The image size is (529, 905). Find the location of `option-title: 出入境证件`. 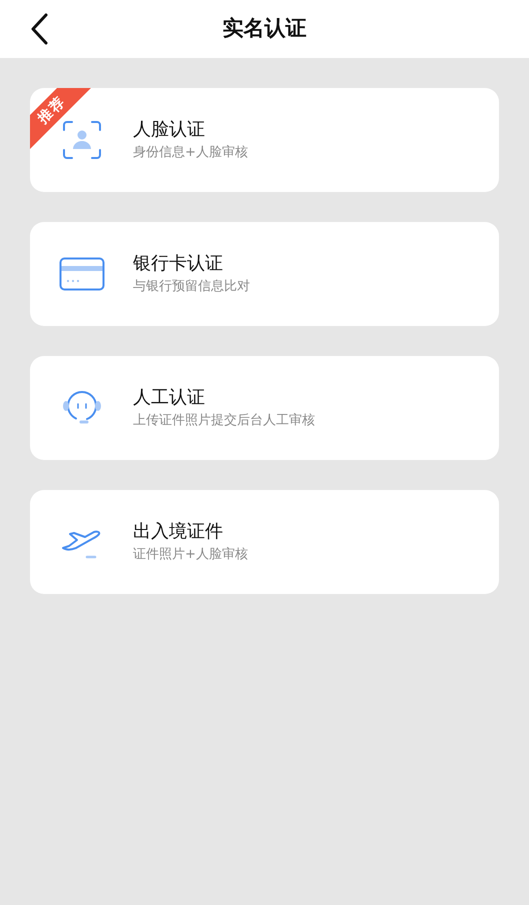

option-title: 出入境证件 is located at coordinates (178, 532).